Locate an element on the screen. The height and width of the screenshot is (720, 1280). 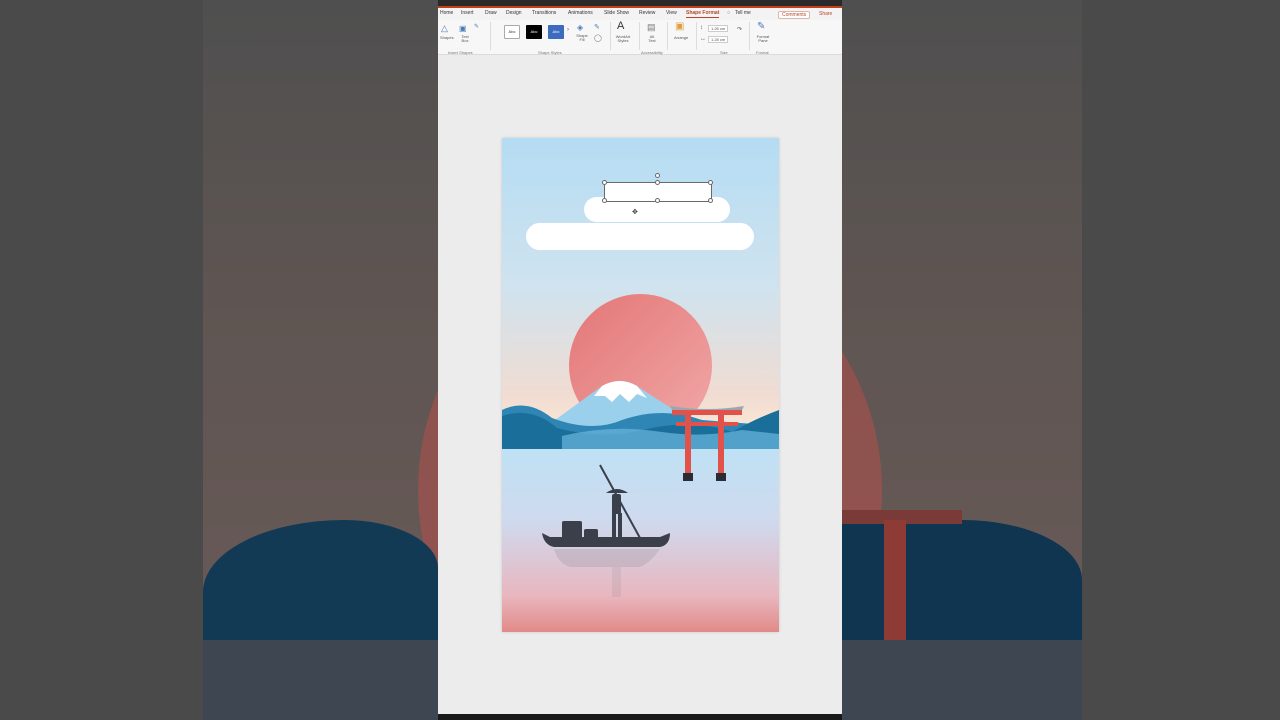
fisherman-body is located at coordinates (616, 504).